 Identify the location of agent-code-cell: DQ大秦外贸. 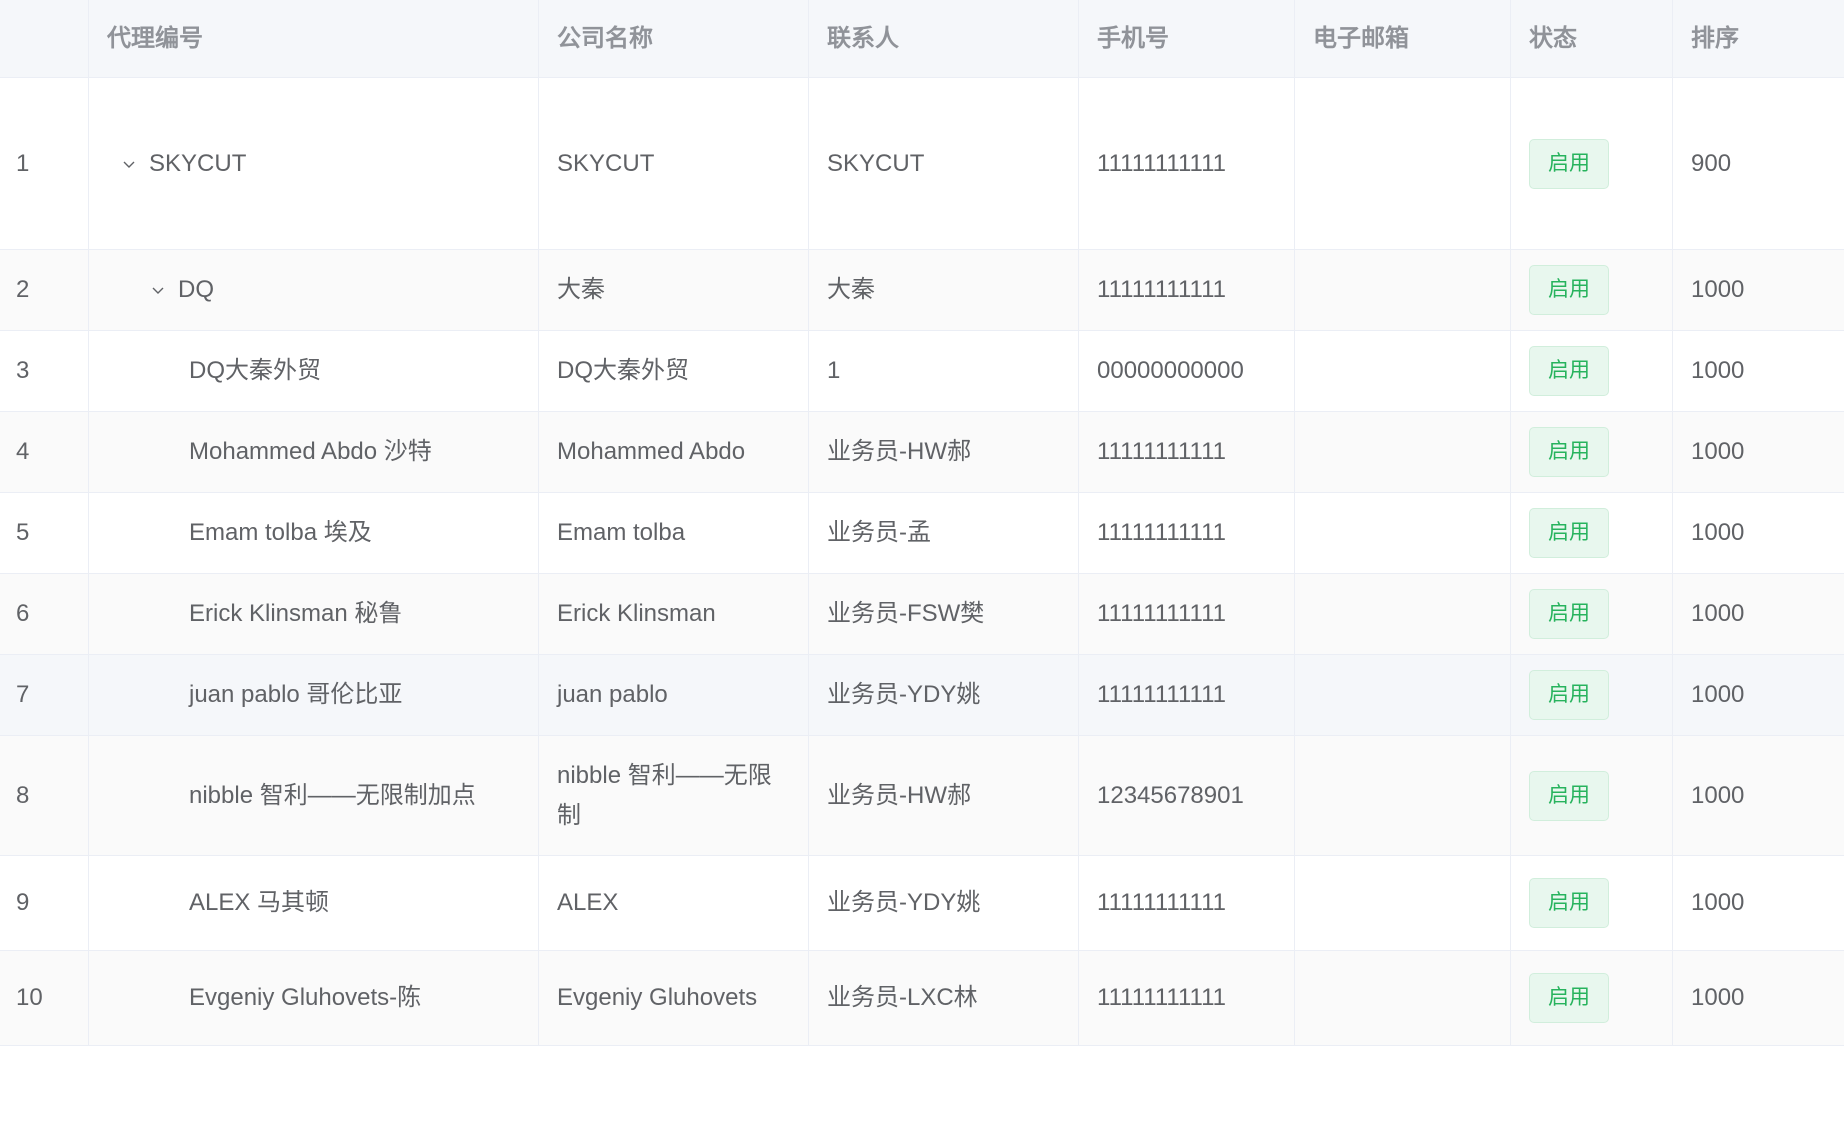
(314, 371).